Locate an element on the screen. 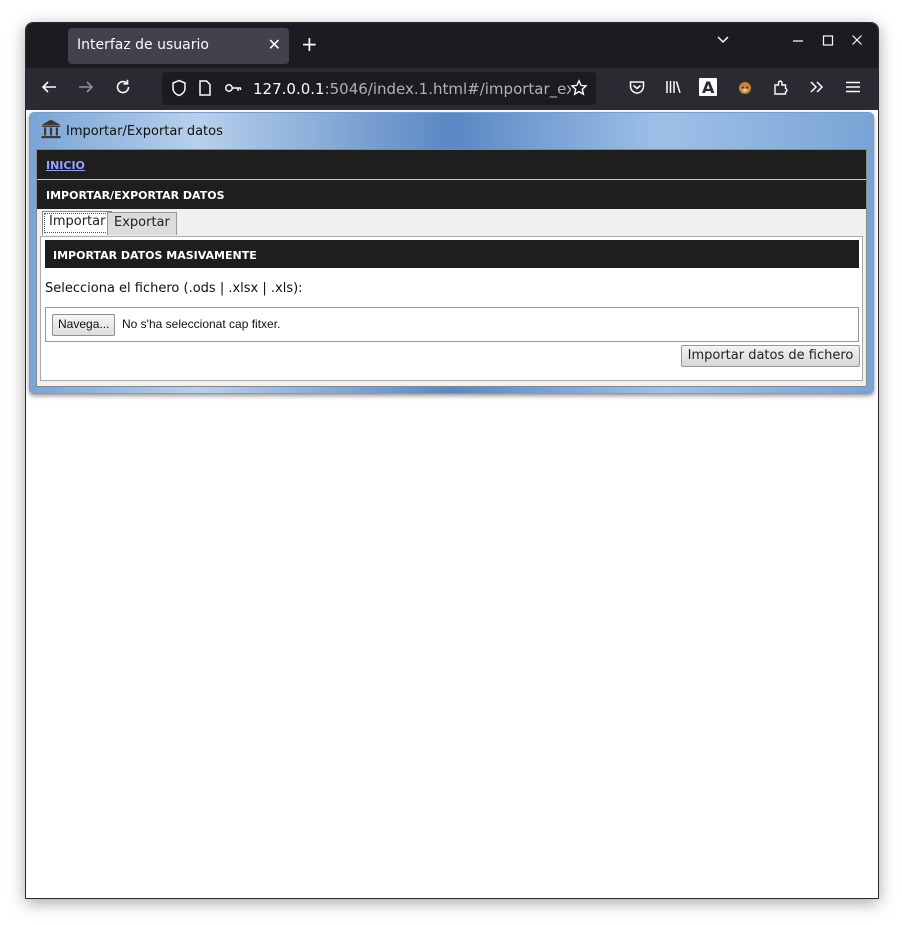  arrow-left-icon is located at coordinates (49, 89).